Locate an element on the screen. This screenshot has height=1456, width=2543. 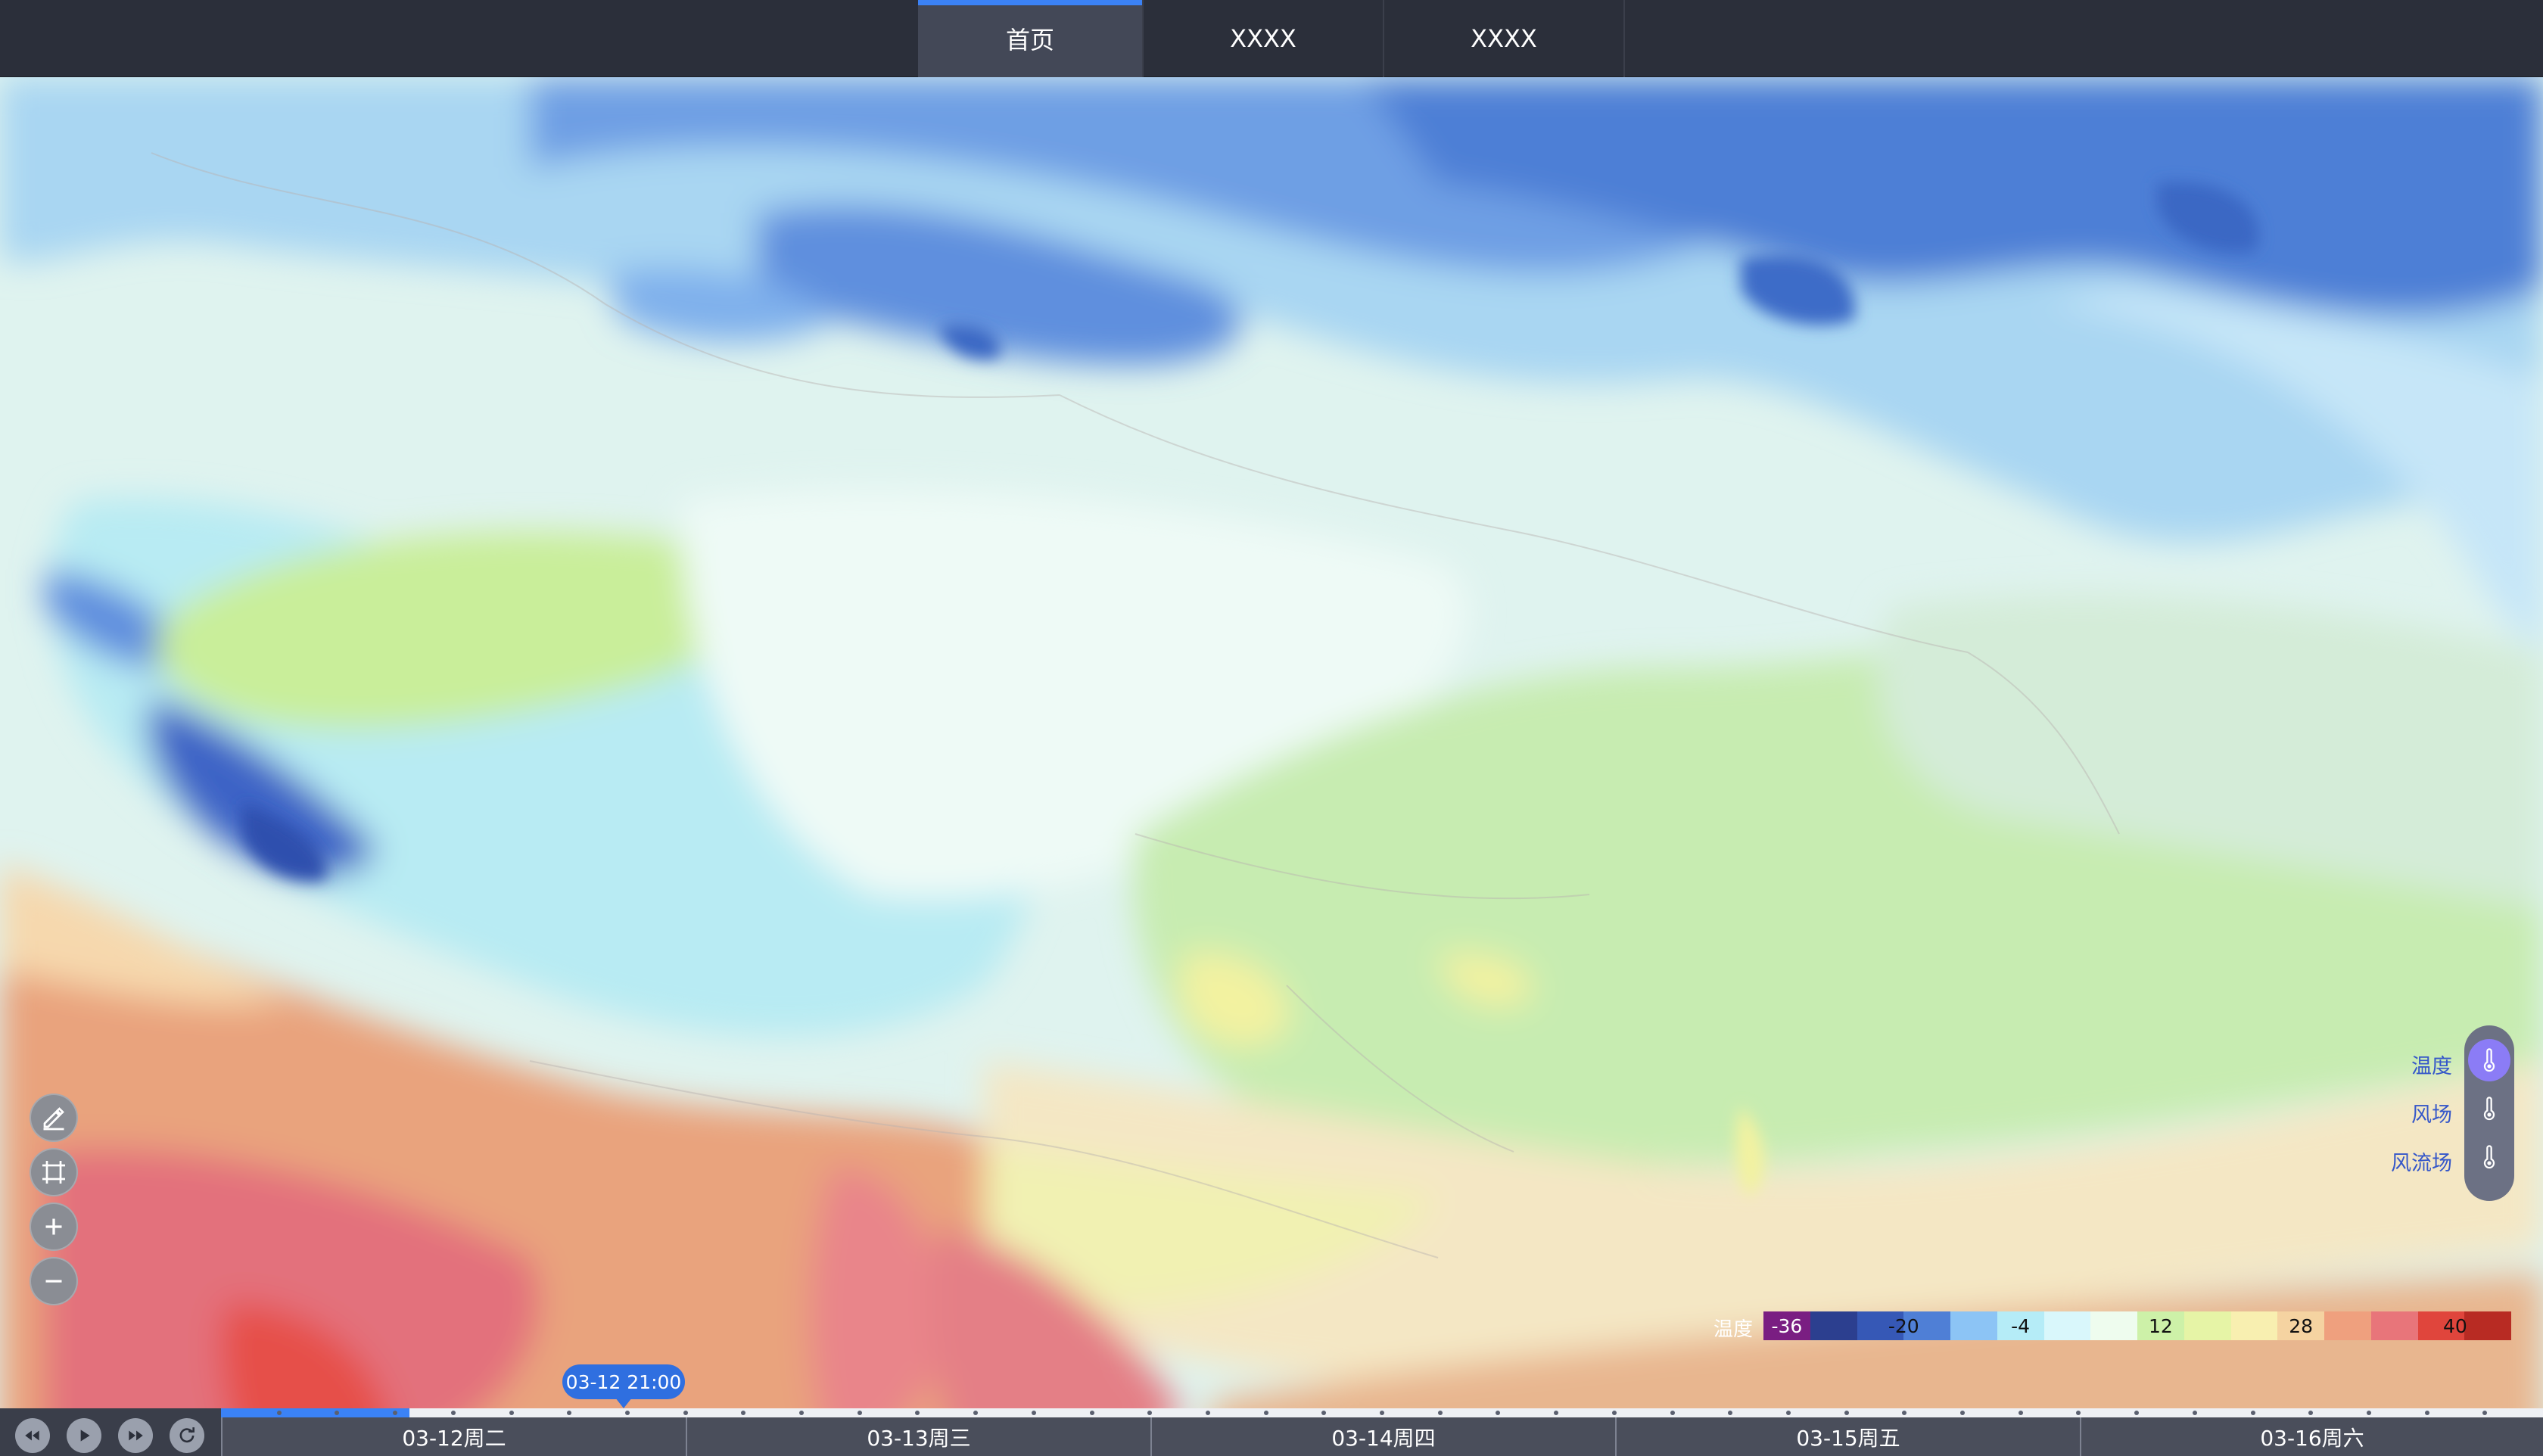
day-segment-3: 03-14周四 is located at coordinates (1382, 1436).